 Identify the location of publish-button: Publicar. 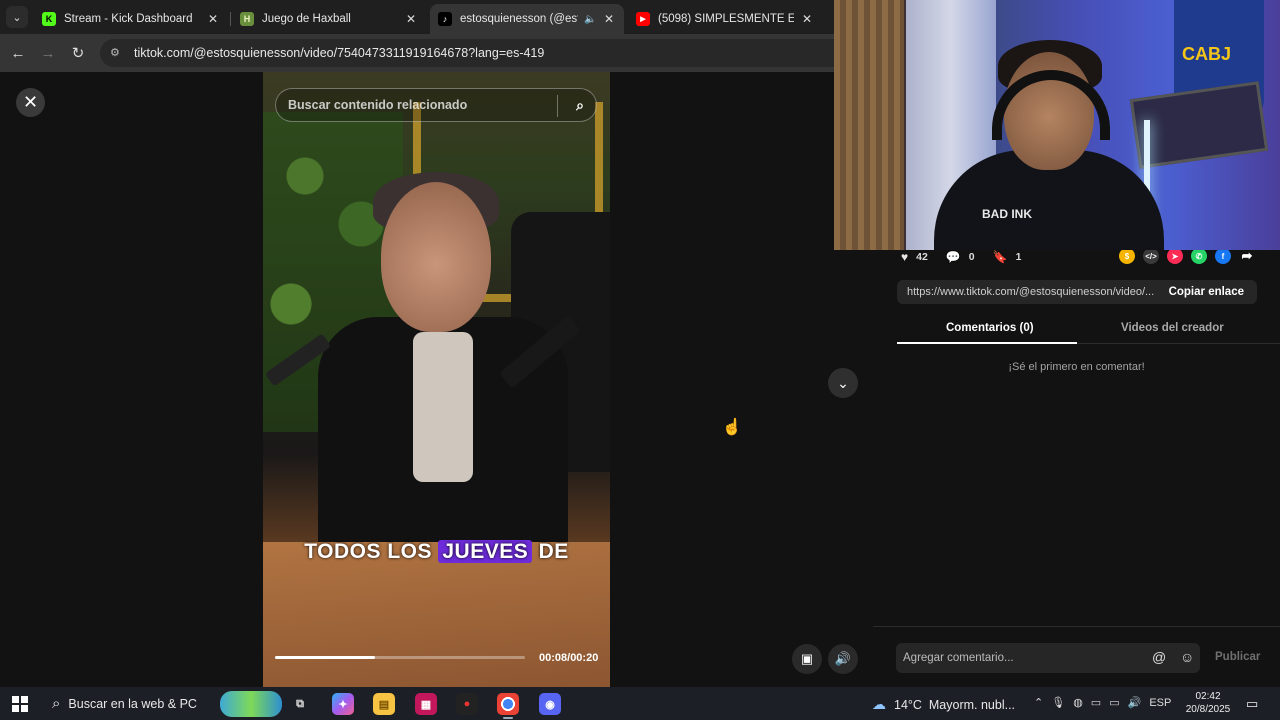
(1237, 657).